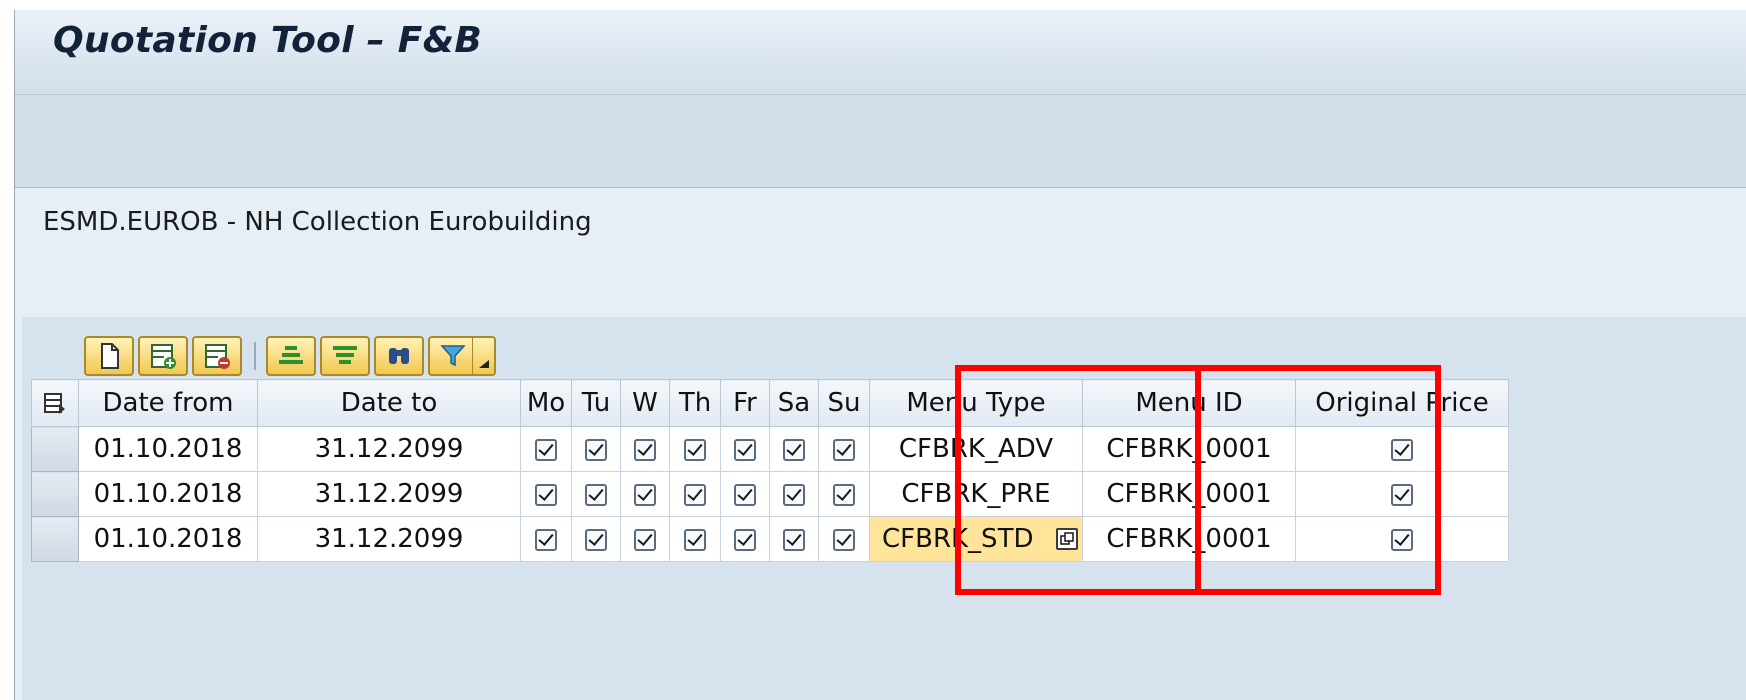 Image resolution: width=1746 pixels, height=700 pixels. Describe the element at coordinates (399, 356) in the screenshot. I see `find-icon` at that location.